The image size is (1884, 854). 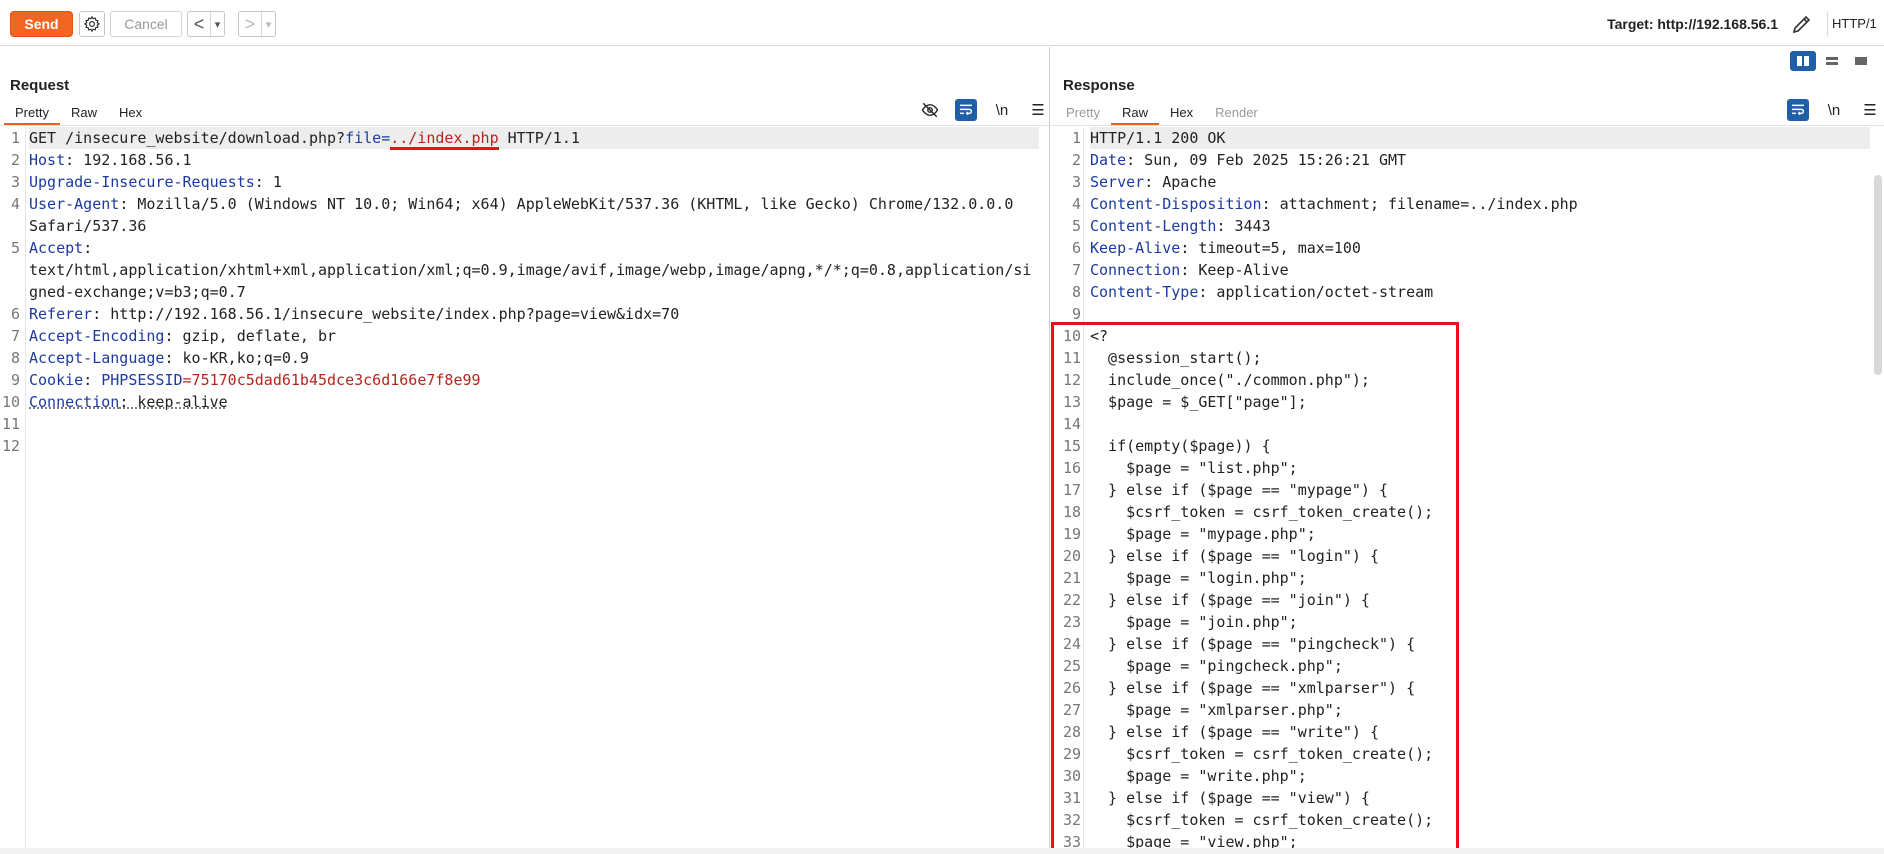 What do you see at coordinates (1234, 270) in the screenshot?
I see `header-value: : Keep-Alive` at bounding box center [1234, 270].